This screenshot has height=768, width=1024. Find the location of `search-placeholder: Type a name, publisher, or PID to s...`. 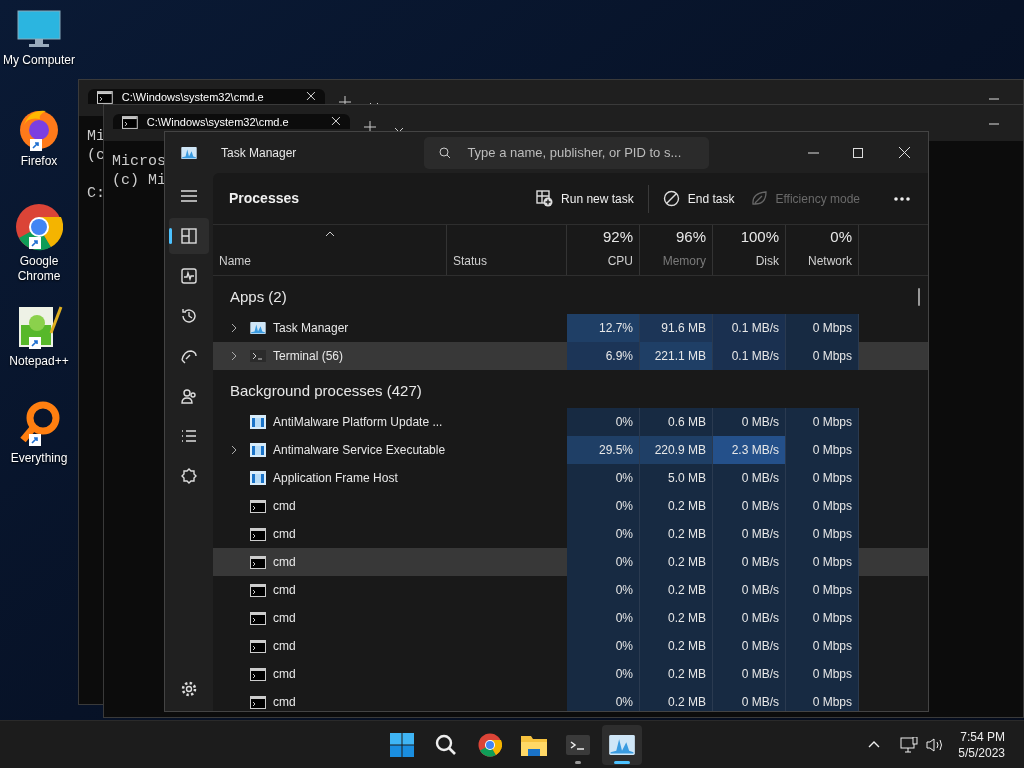

search-placeholder: Type a name, publisher, or PID to s... is located at coordinates (574, 152).